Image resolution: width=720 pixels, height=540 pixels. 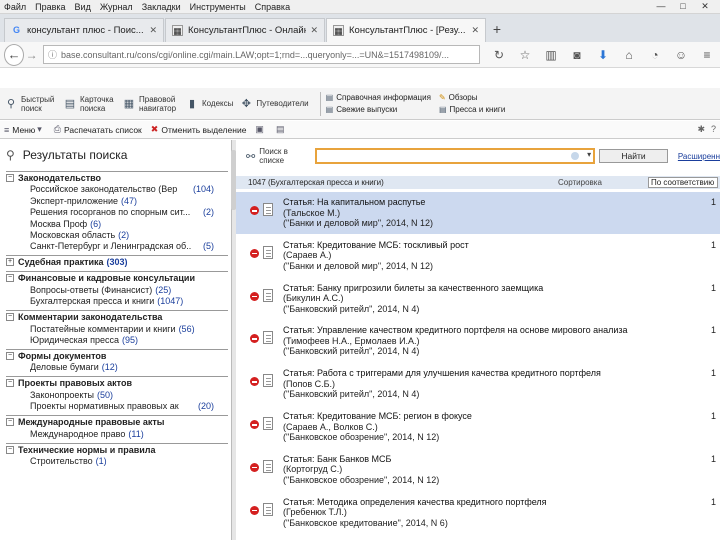 I want to click on extended-search-link: Расширенн, so click(x=699, y=156).